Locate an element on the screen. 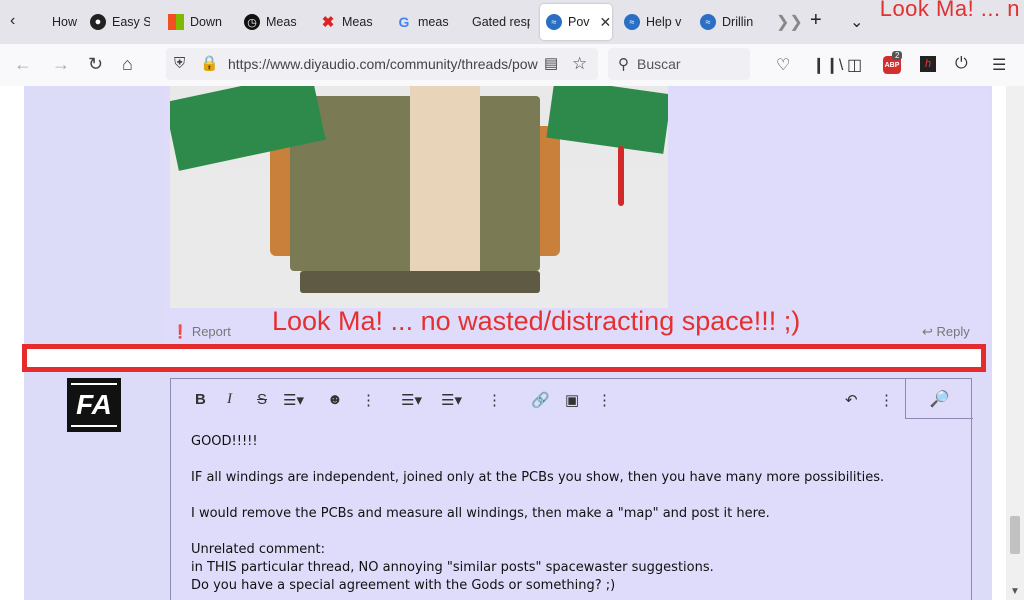  image-icon: ▣ is located at coordinates (572, 400).